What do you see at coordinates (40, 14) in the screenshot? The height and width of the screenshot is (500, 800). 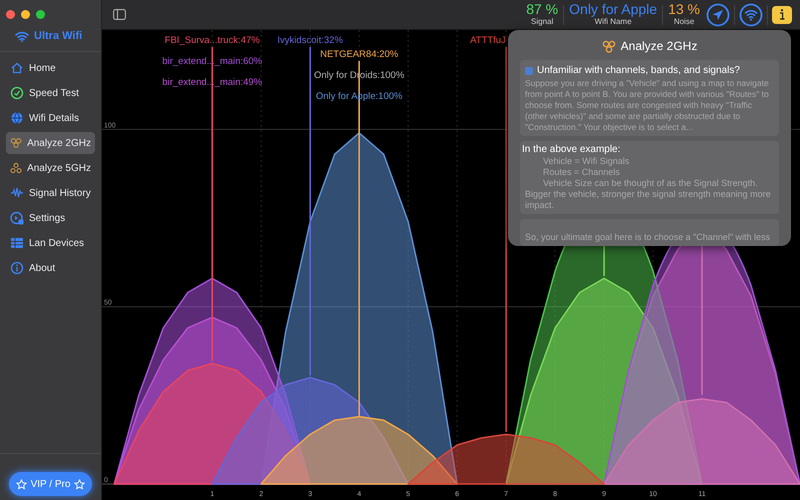 I see `zoom-window-icon` at bounding box center [40, 14].